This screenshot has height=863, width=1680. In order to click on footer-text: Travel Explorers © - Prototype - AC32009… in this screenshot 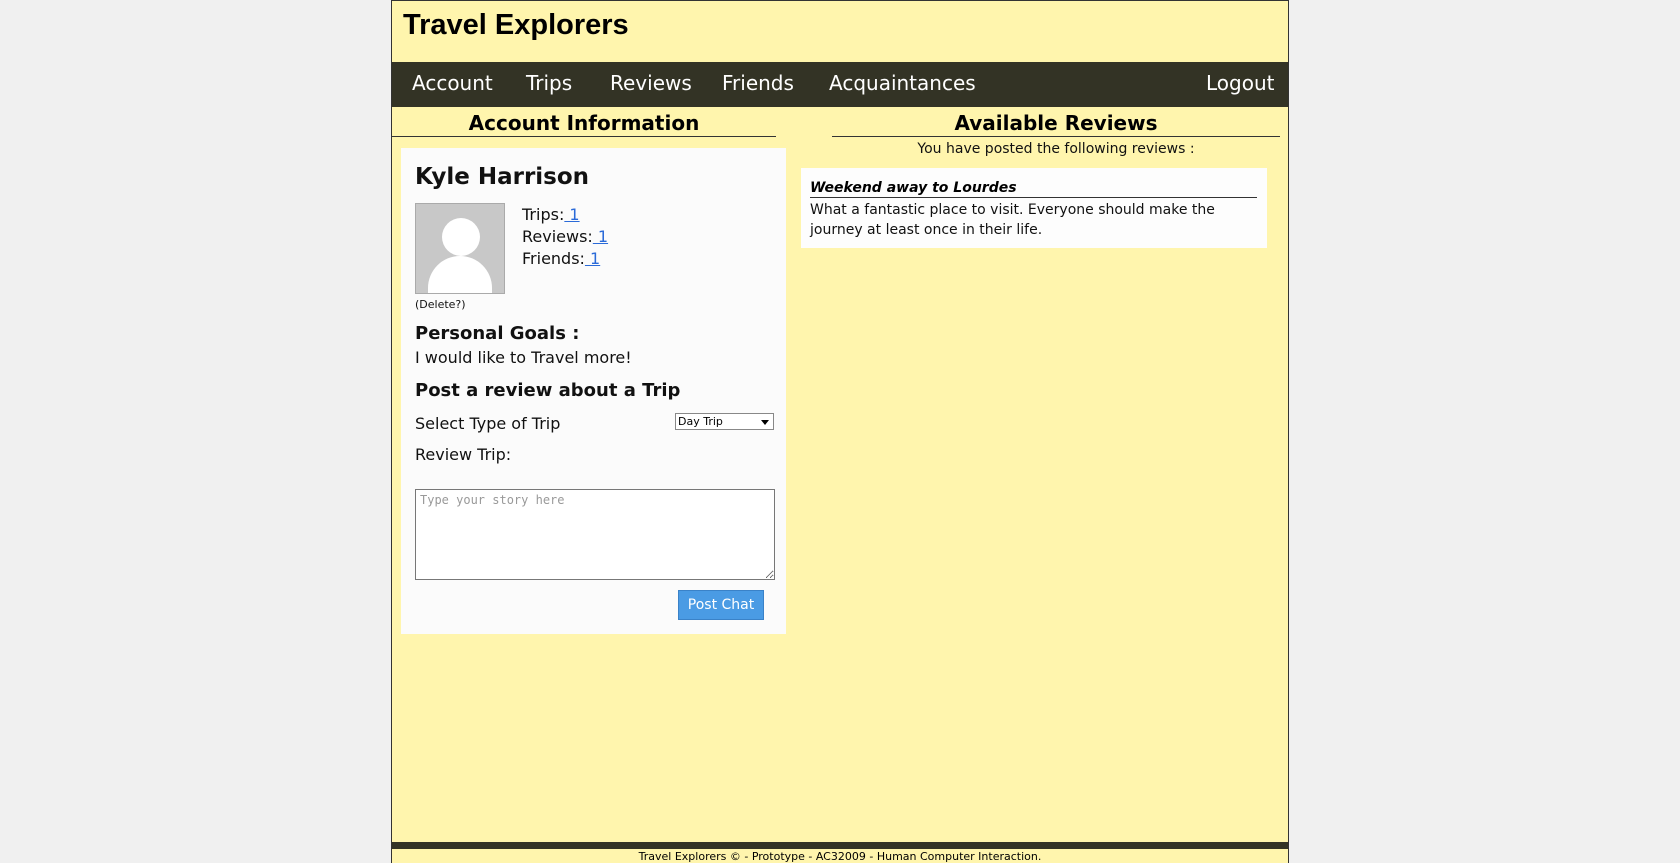, I will do `click(840, 856)`.